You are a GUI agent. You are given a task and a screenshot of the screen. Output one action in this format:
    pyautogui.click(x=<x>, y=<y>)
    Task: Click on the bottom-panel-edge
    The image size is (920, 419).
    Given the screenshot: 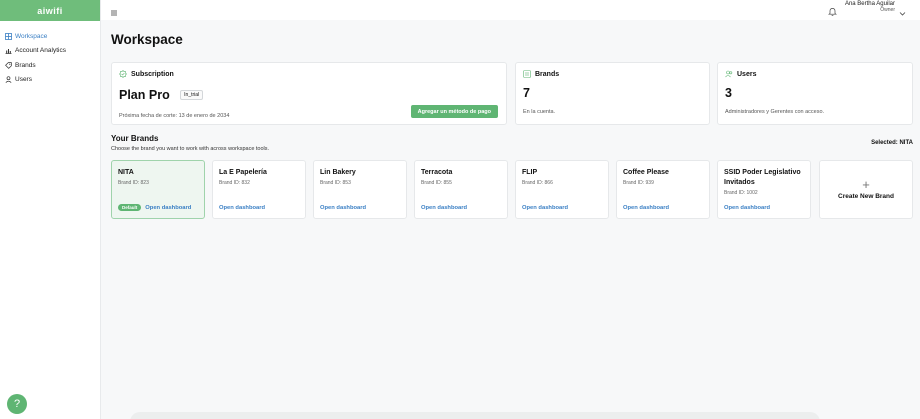 What is the action you would take?
    pyautogui.click(x=475, y=415)
    